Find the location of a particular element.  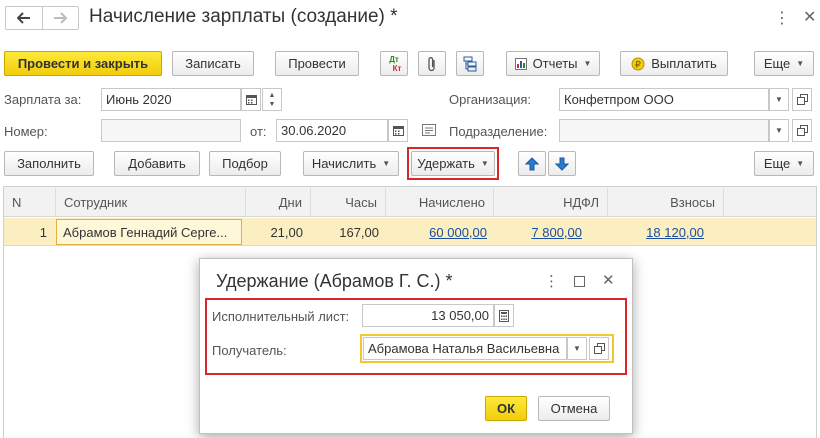

number-label: Номер: is located at coordinates (26, 131).